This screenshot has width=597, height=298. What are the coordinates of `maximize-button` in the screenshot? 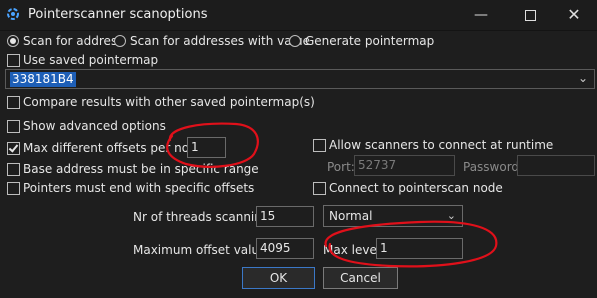 It's located at (530, 15).